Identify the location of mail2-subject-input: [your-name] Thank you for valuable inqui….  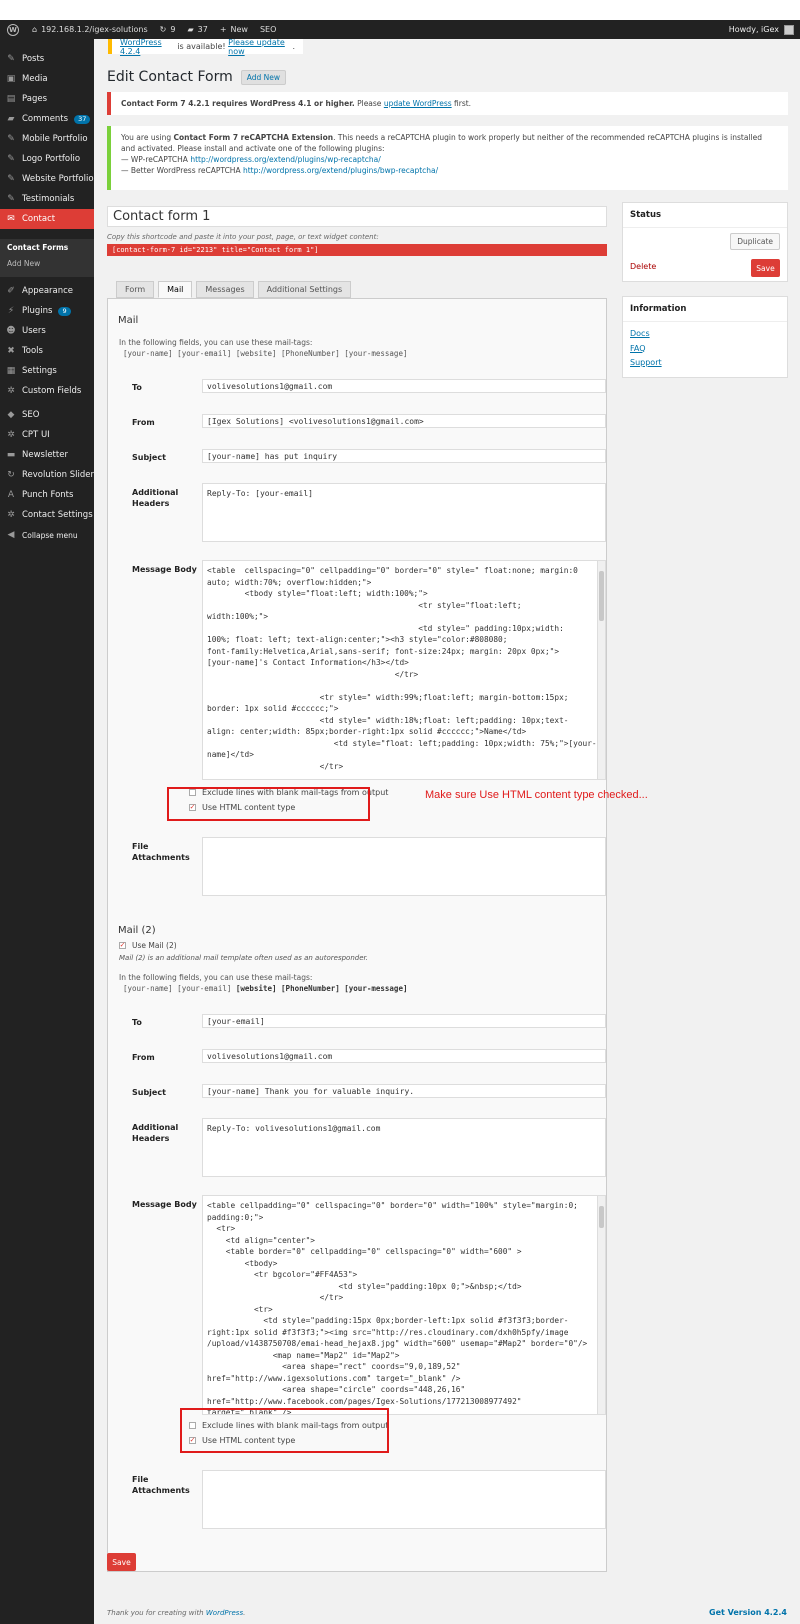
(404, 1091).